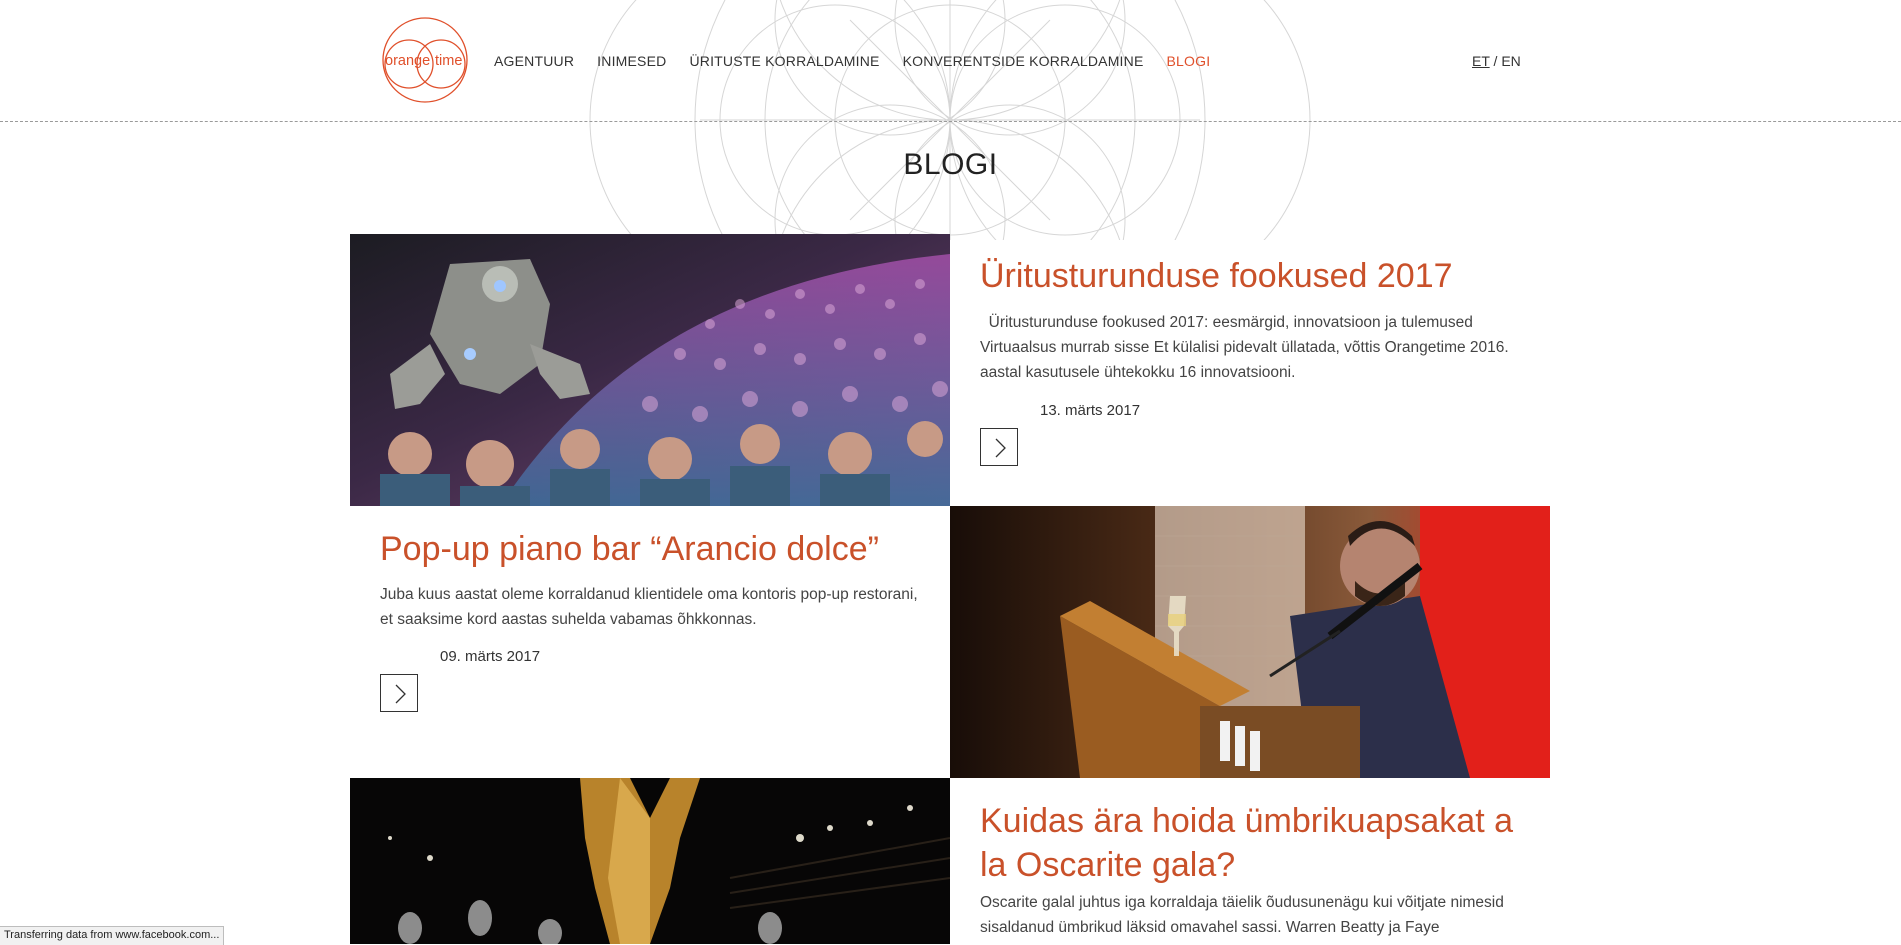  Describe the element at coordinates (1481, 61) in the screenshot. I see `lang-et-link: ET` at that location.